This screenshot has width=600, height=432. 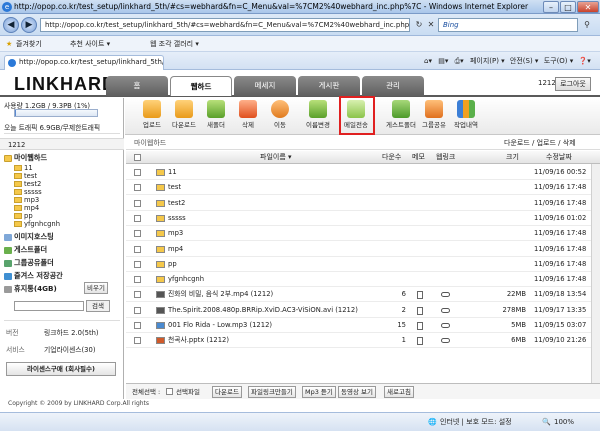 I want to click on tree-folder: mp4, so click(x=26, y=208).